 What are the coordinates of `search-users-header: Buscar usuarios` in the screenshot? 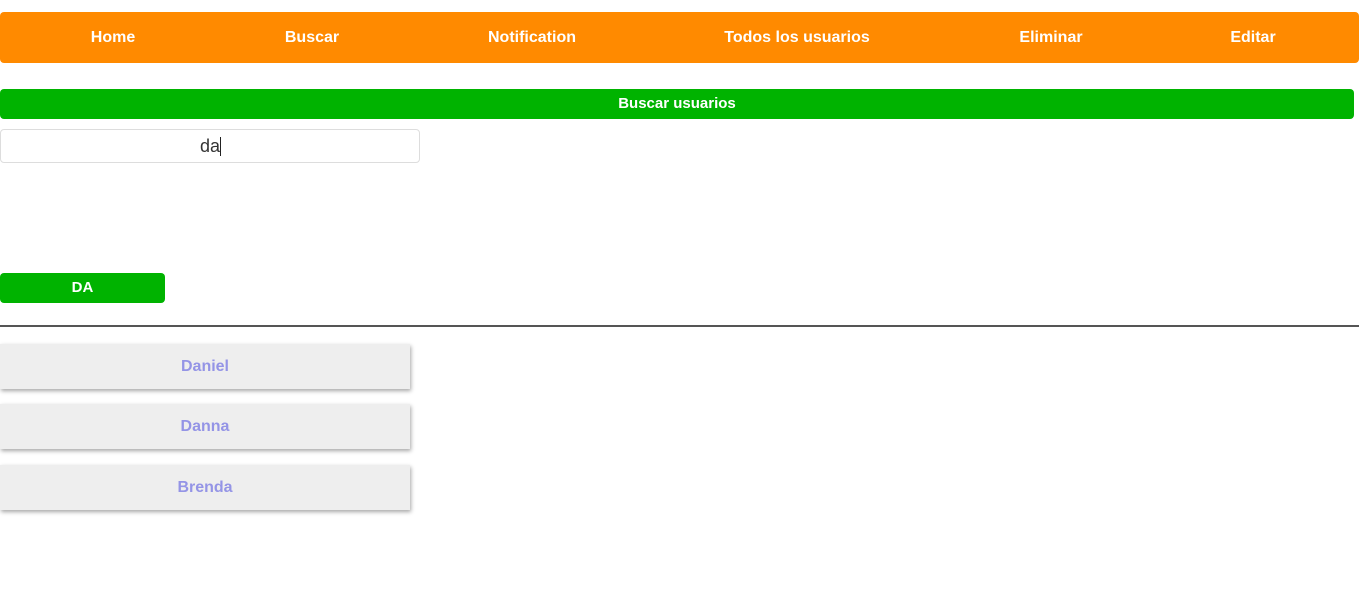 It's located at (677, 104).